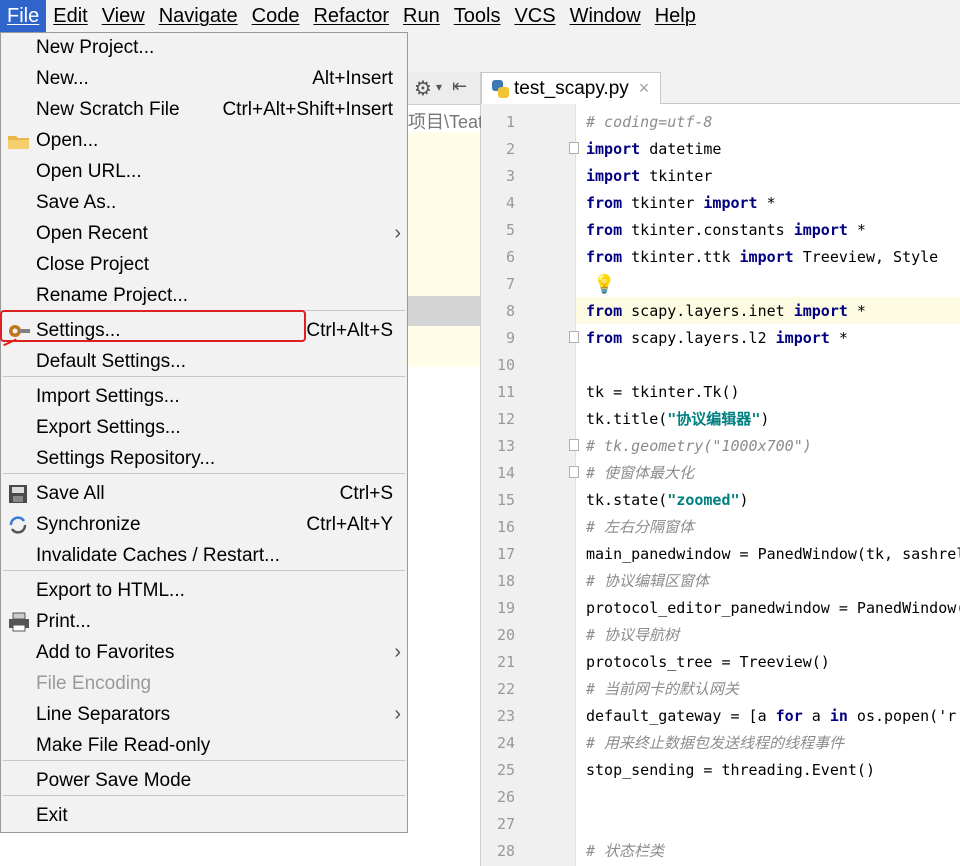  What do you see at coordinates (204, 816) in the screenshot?
I see `menu-item-exit: Exit` at bounding box center [204, 816].